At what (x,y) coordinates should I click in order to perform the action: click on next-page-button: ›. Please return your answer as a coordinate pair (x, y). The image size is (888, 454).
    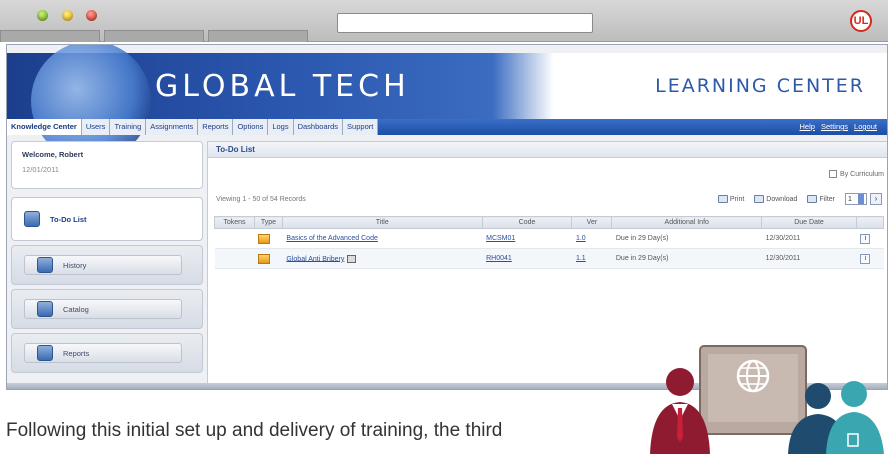
    Looking at the image, I should click on (876, 199).